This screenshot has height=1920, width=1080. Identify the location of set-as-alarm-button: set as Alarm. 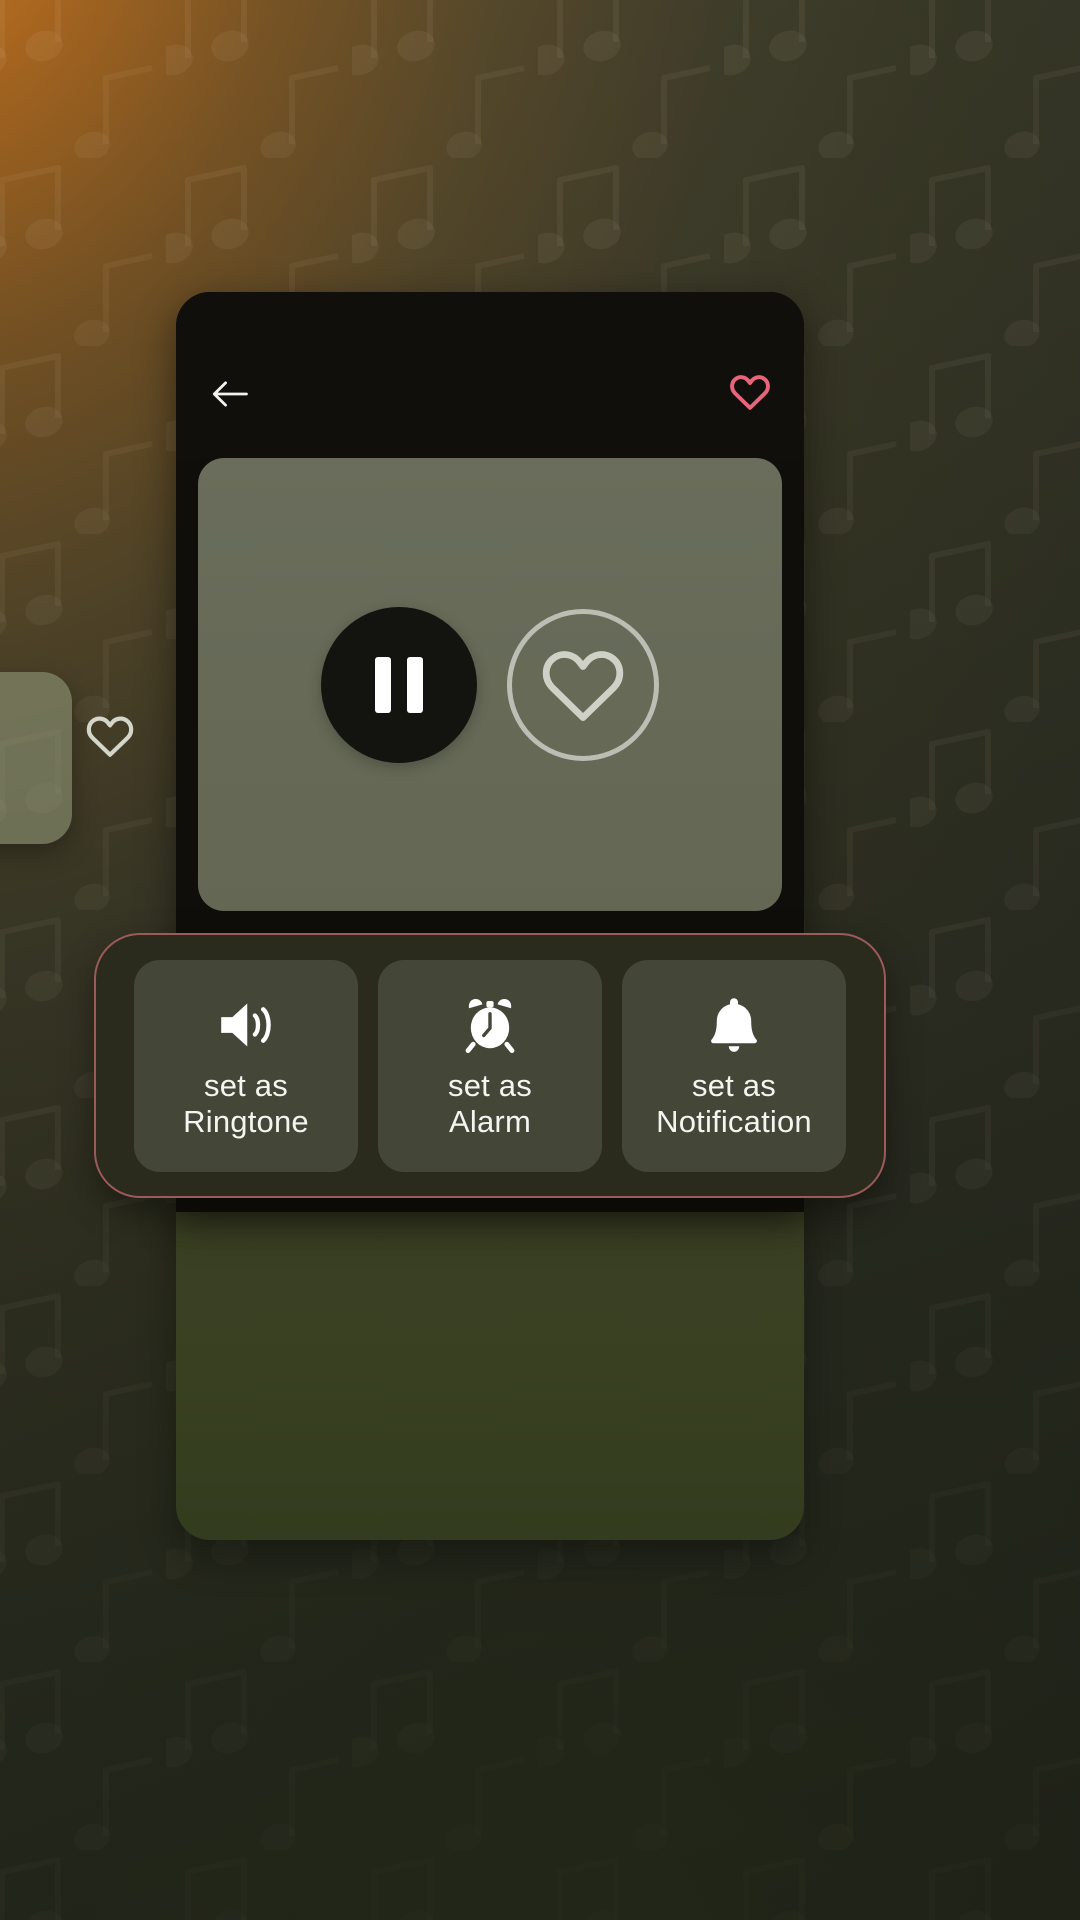
(490, 1065).